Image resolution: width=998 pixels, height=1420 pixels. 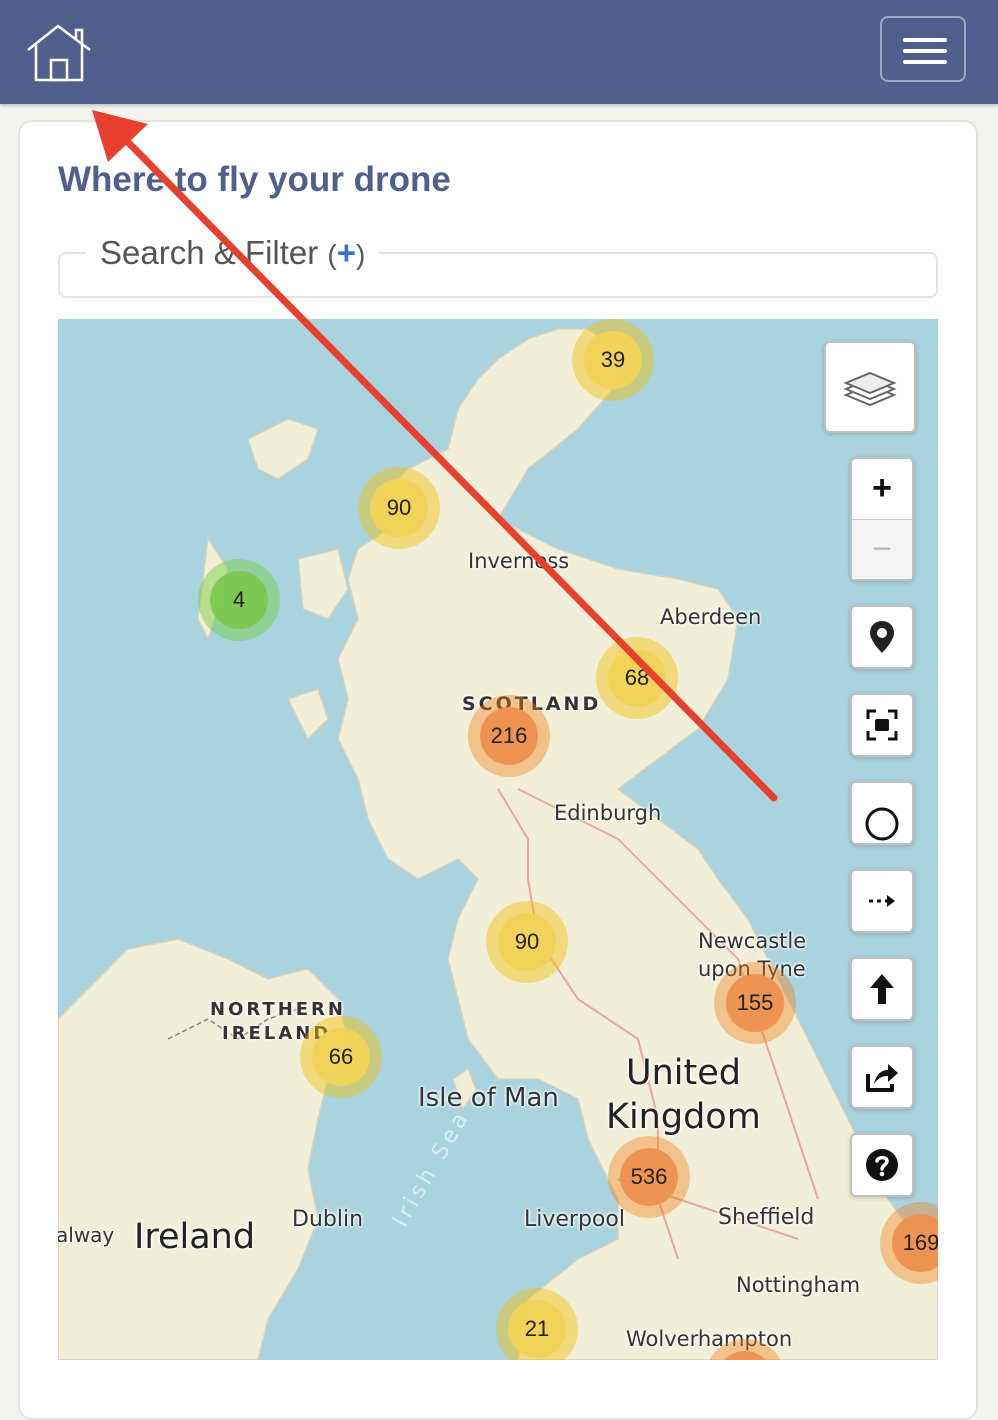 I want to click on layers-icon, so click(x=870, y=389).